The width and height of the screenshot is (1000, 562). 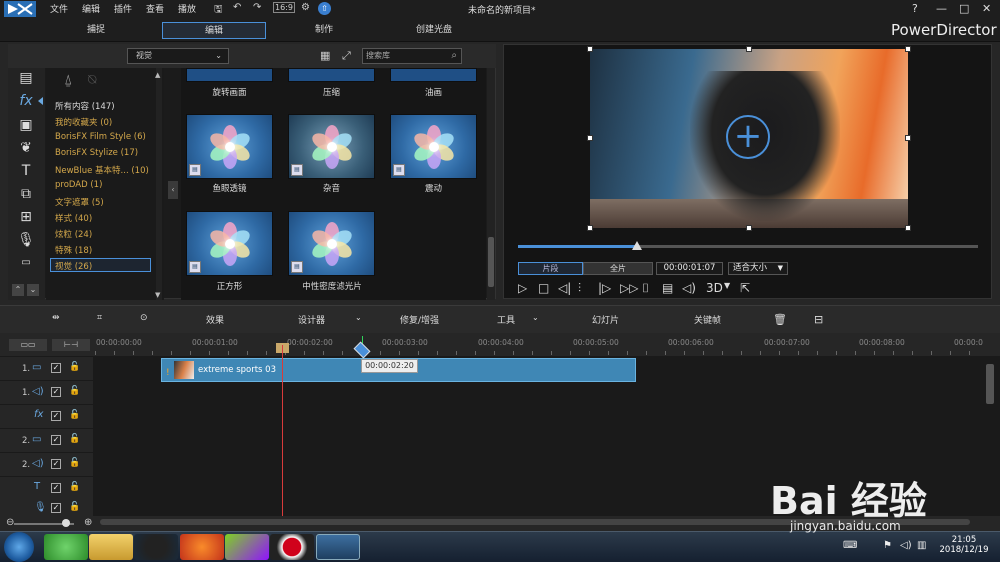 What do you see at coordinates (637, 245) in the screenshot?
I see `preview-scrubber-knob` at bounding box center [637, 245].